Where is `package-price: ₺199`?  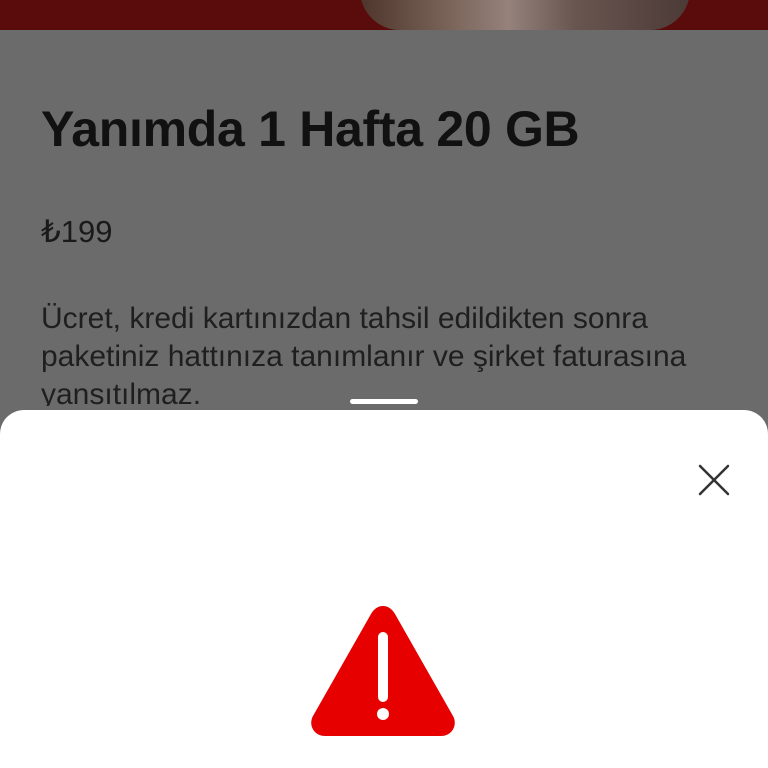 package-price: ₺199 is located at coordinates (77, 231).